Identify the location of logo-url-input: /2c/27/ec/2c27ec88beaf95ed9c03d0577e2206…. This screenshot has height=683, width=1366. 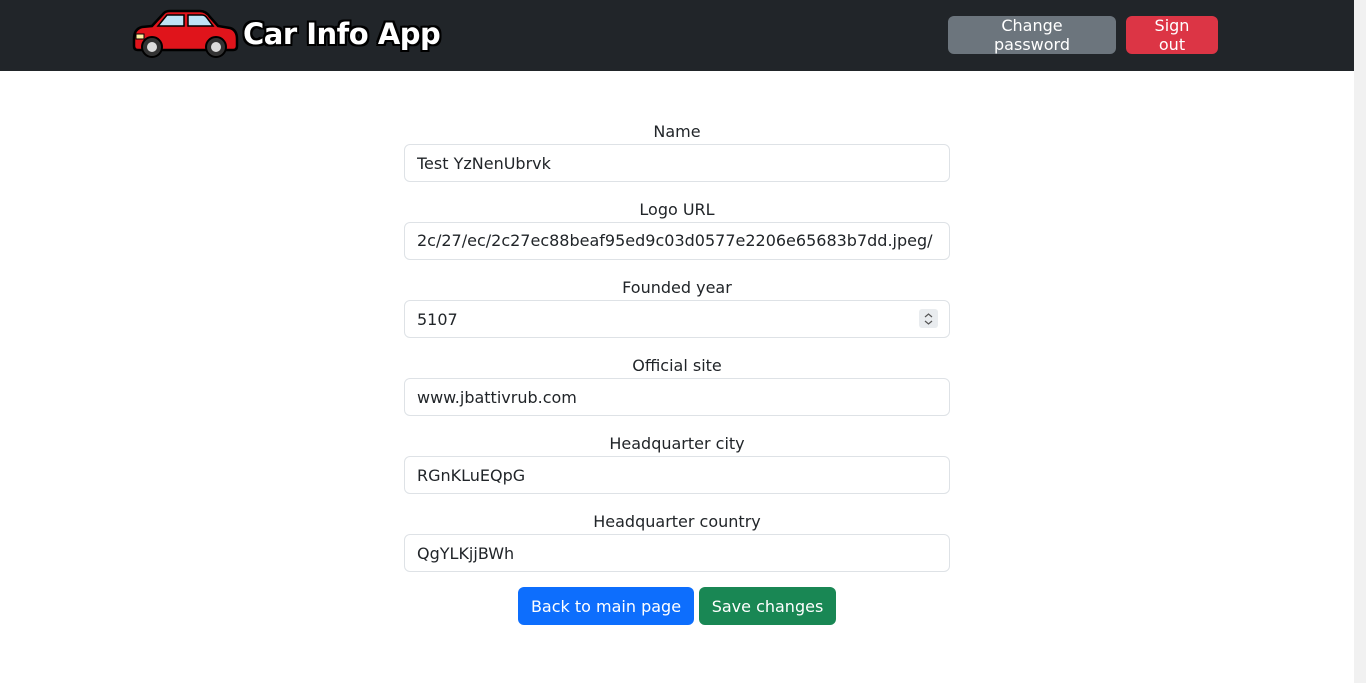
(677, 241).